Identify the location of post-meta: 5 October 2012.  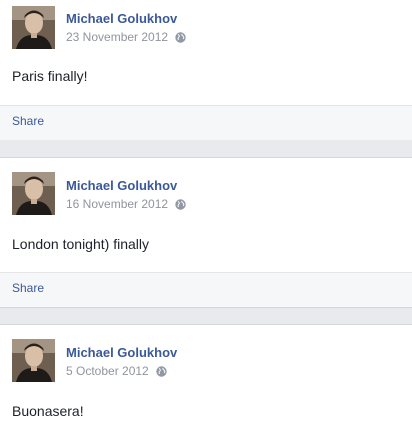
(116, 371).